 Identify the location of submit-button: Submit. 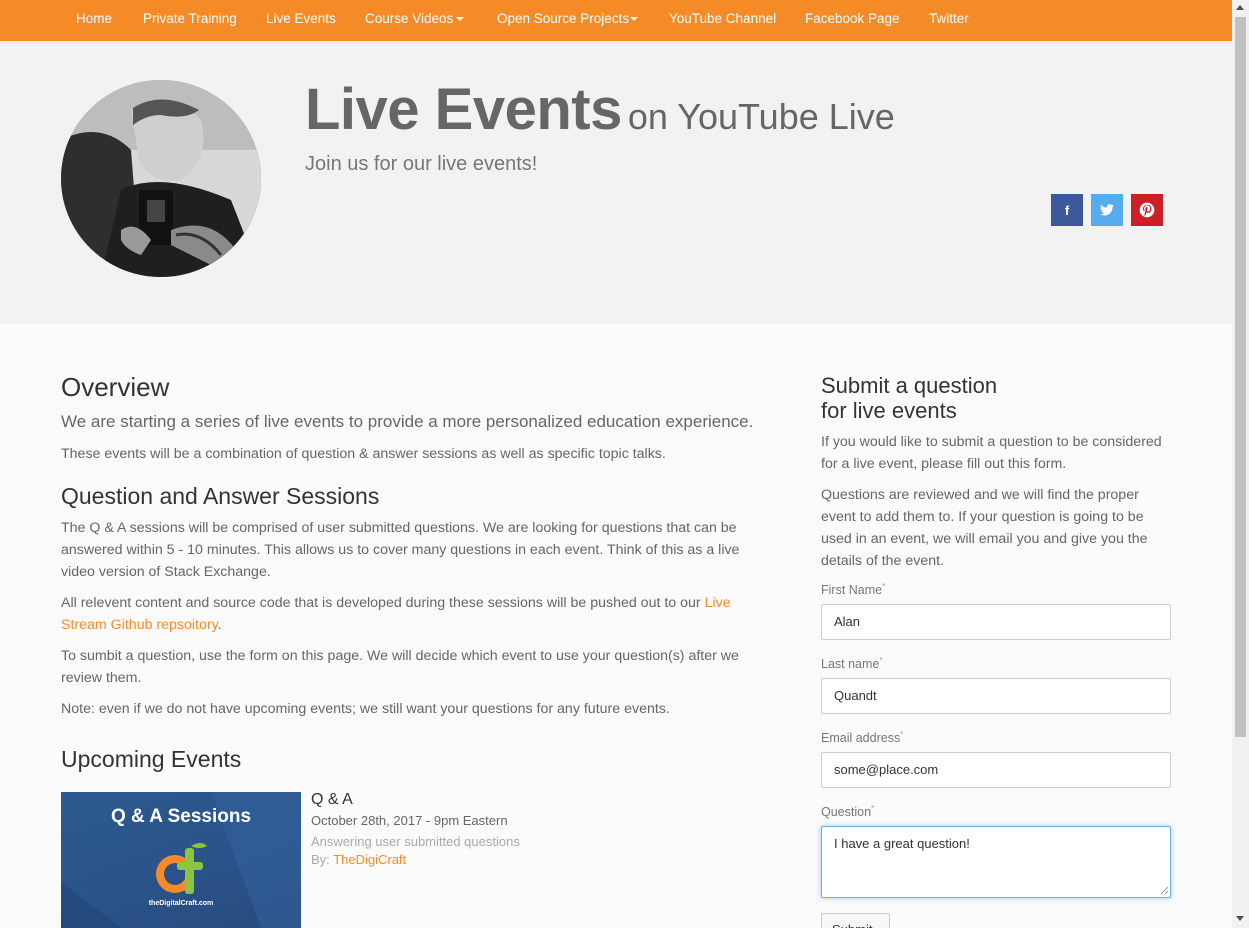
(855, 920).